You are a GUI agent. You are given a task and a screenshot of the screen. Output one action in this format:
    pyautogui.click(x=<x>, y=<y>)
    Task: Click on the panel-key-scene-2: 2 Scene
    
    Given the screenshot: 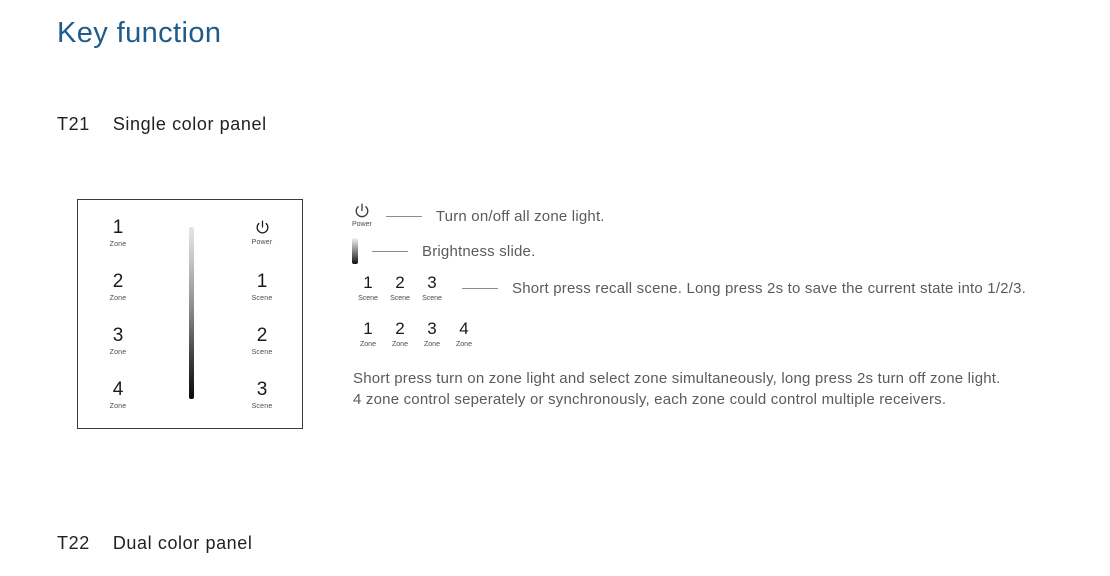 What is the action you would take?
    pyautogui.click(x=262, y=341)
    